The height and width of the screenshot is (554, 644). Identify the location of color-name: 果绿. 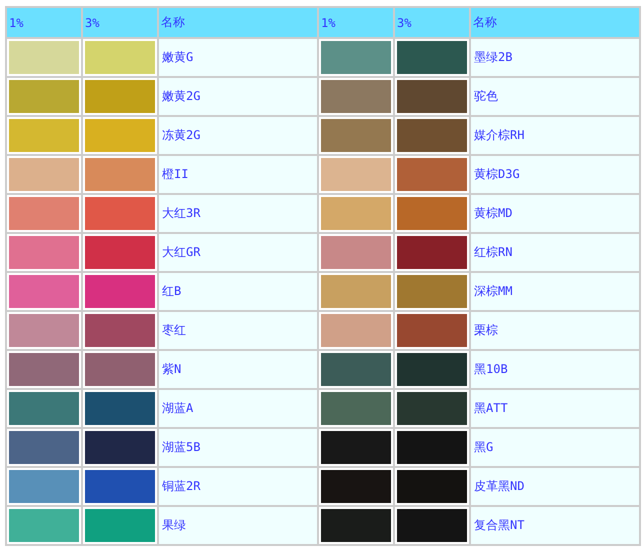
(238, 525).